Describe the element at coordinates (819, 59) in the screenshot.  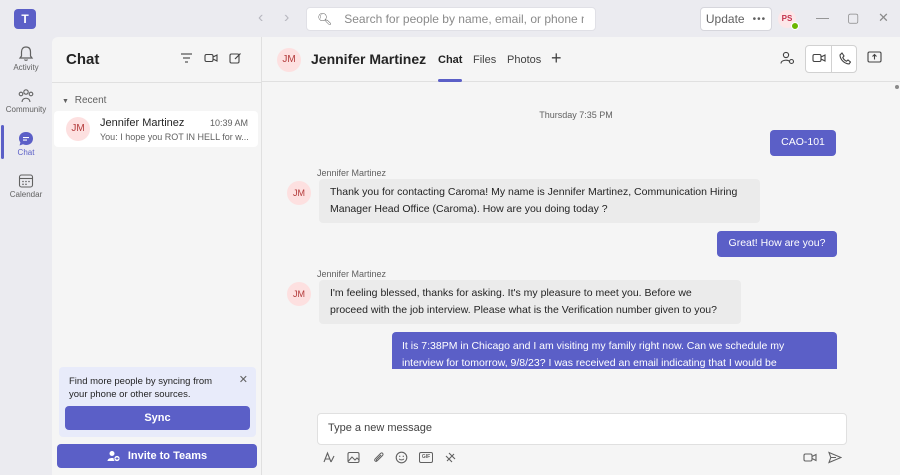
I see `video-call-icon` at that location.